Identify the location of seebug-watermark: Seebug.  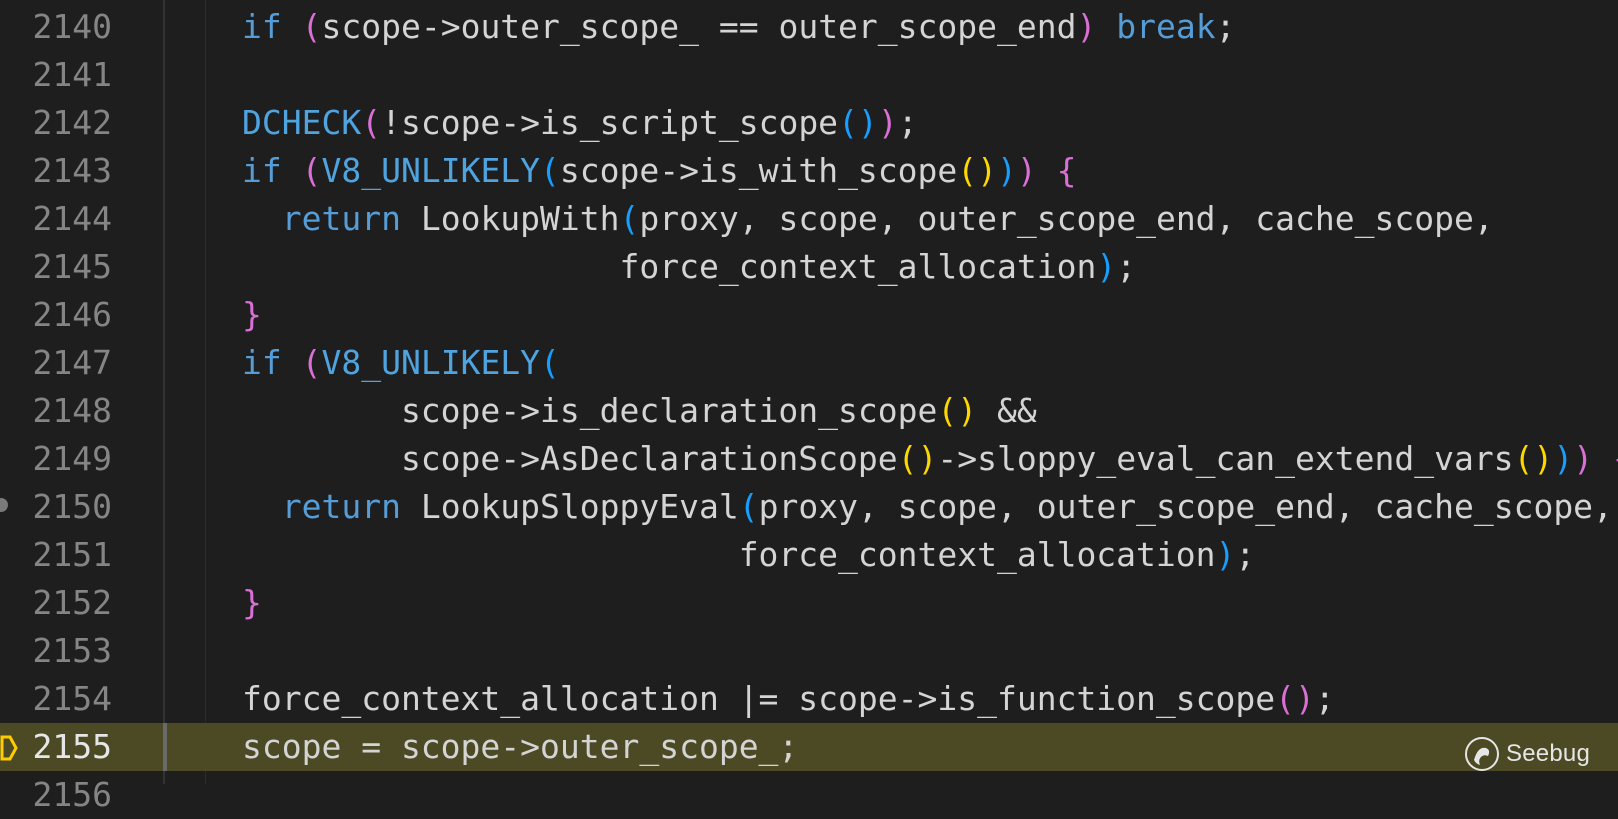
(1527, 754).